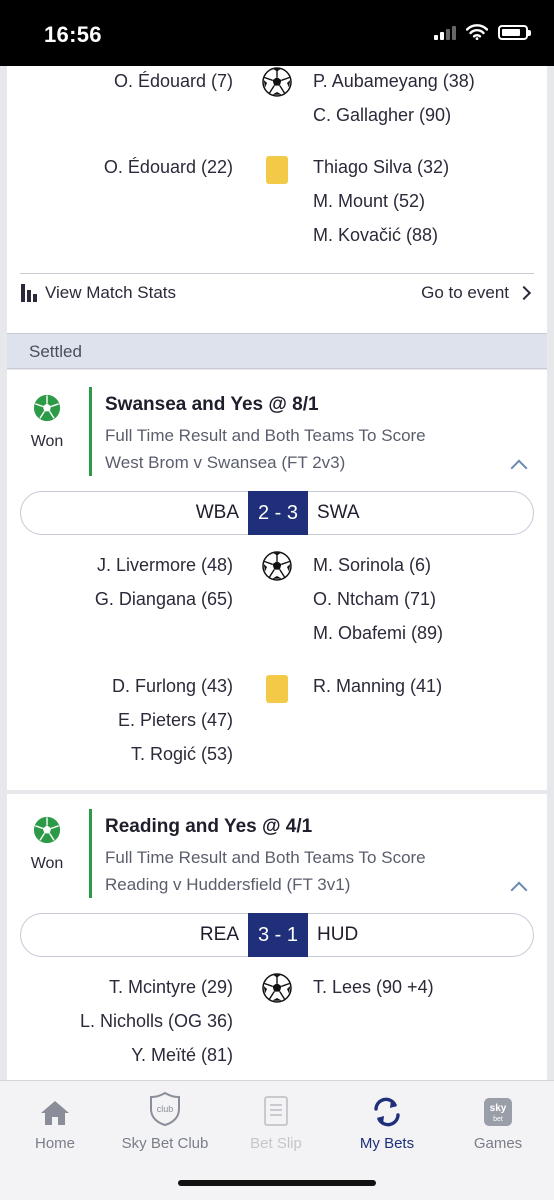 The width and height of the screenshot is (554, 1200). I want to click on home-card: D. Furlong (43), so click(172, 686).